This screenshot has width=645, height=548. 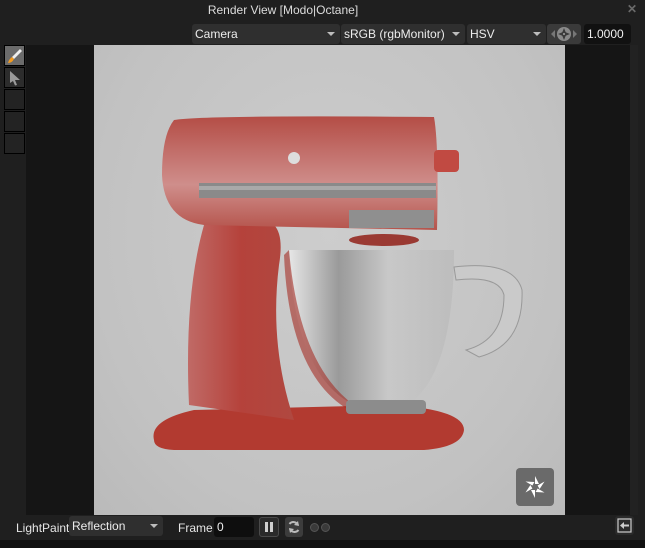 I want to click on pause-icon, so click(x=269, y=527).